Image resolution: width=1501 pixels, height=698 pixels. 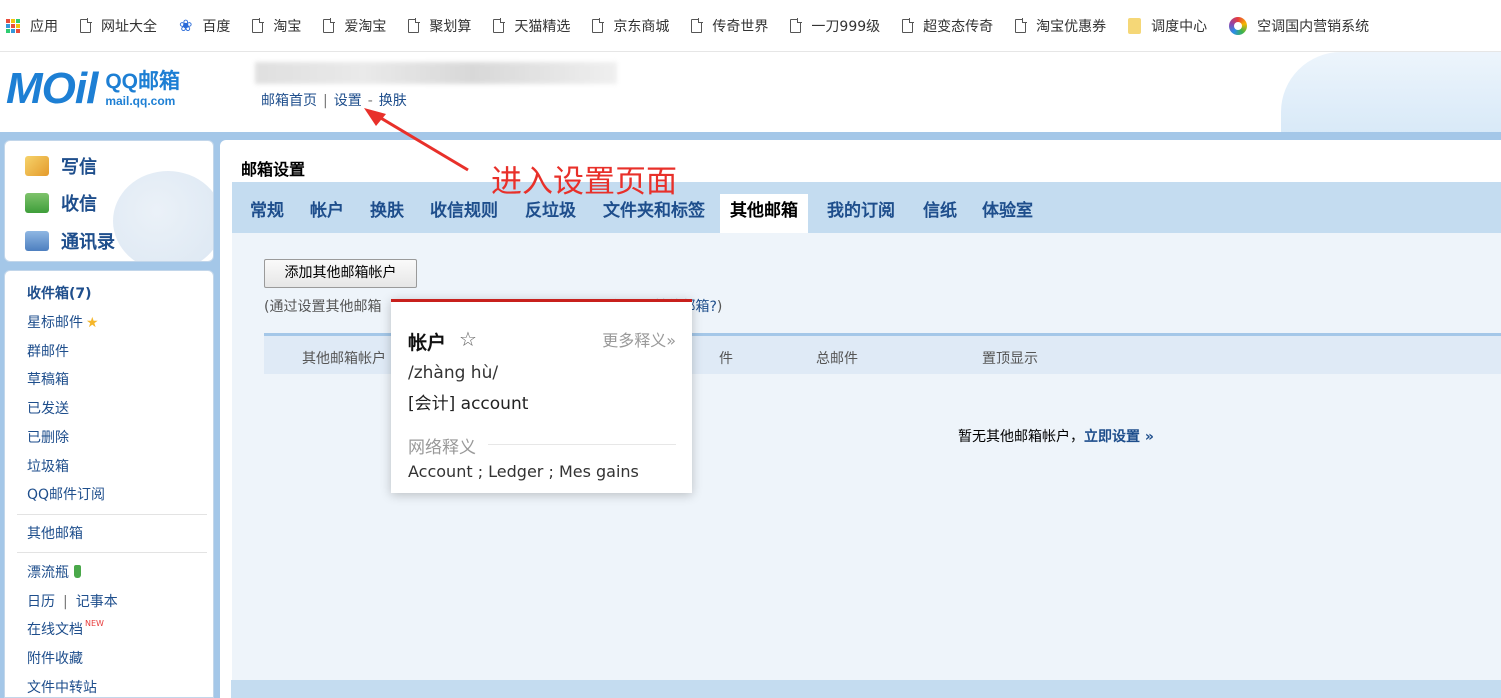 I want to click on sidebar-divider, so click(x=112, y=552).